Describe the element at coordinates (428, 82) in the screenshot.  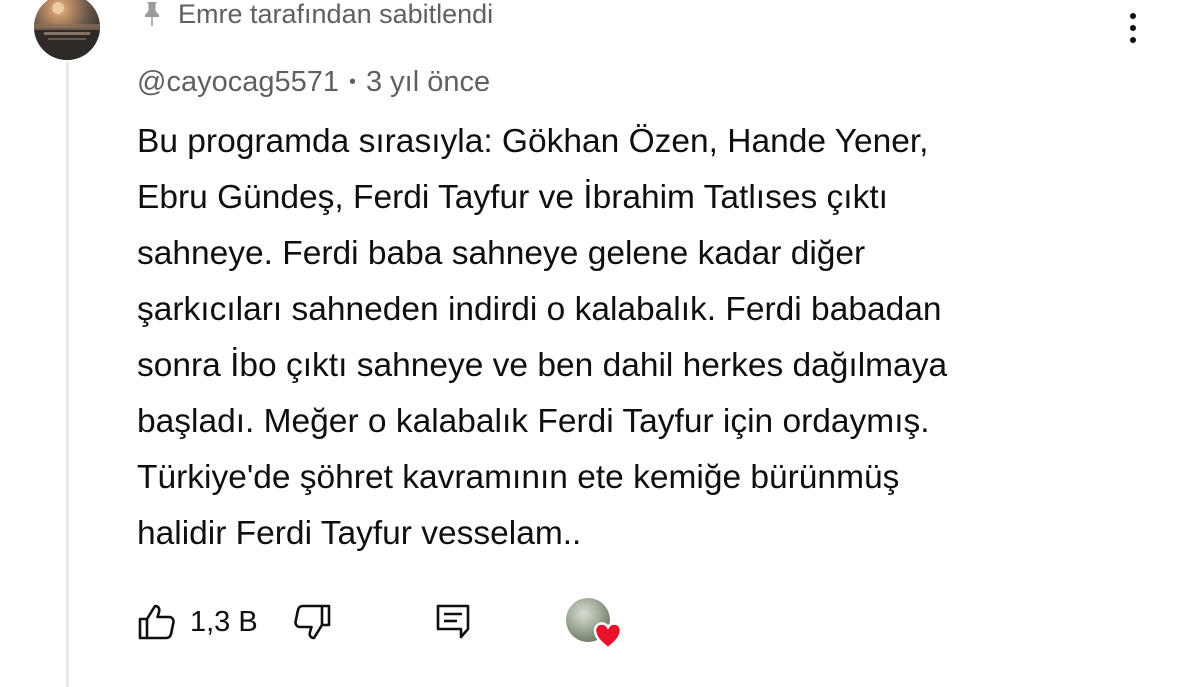
I see `comment-time: 3 yıl önce` at that location.